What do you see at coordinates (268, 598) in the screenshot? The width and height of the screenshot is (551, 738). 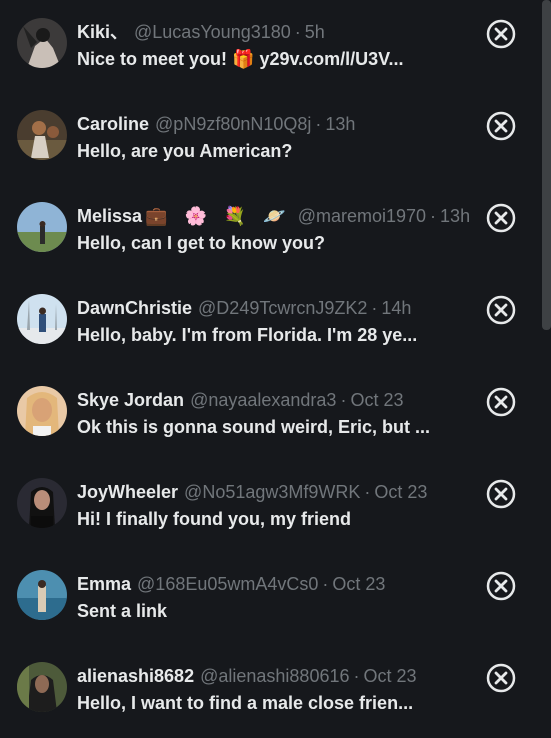 I see `list-item: Emma @168Eu05wmA4vCs0 · Oct 23 Sent a link` at bounding box center [268, 598].